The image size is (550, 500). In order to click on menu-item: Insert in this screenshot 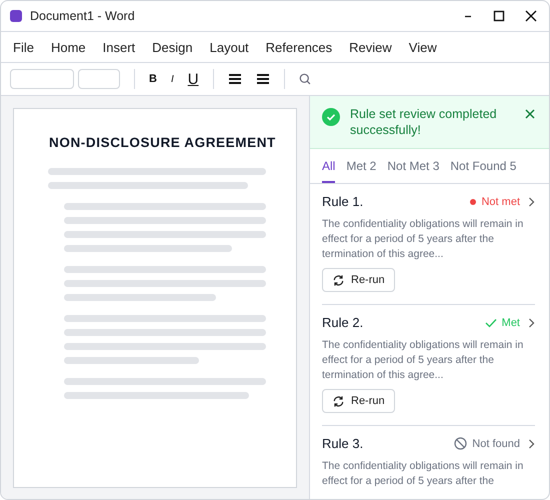, I will do `click(119, 47)`.